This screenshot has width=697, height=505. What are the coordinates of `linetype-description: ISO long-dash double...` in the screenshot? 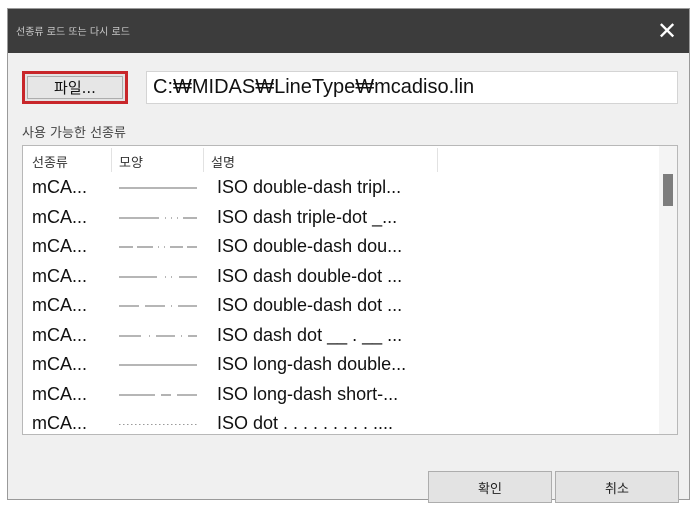 It's located at (312, 364).